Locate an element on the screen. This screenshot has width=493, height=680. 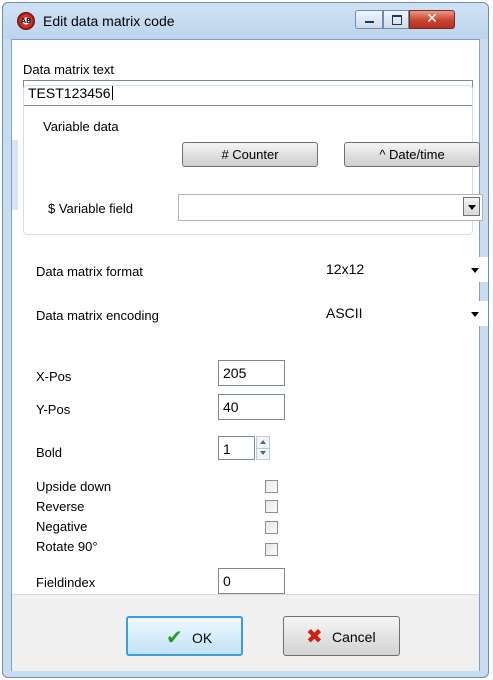
bold-label: Bold is located at coordinates (49, 452).